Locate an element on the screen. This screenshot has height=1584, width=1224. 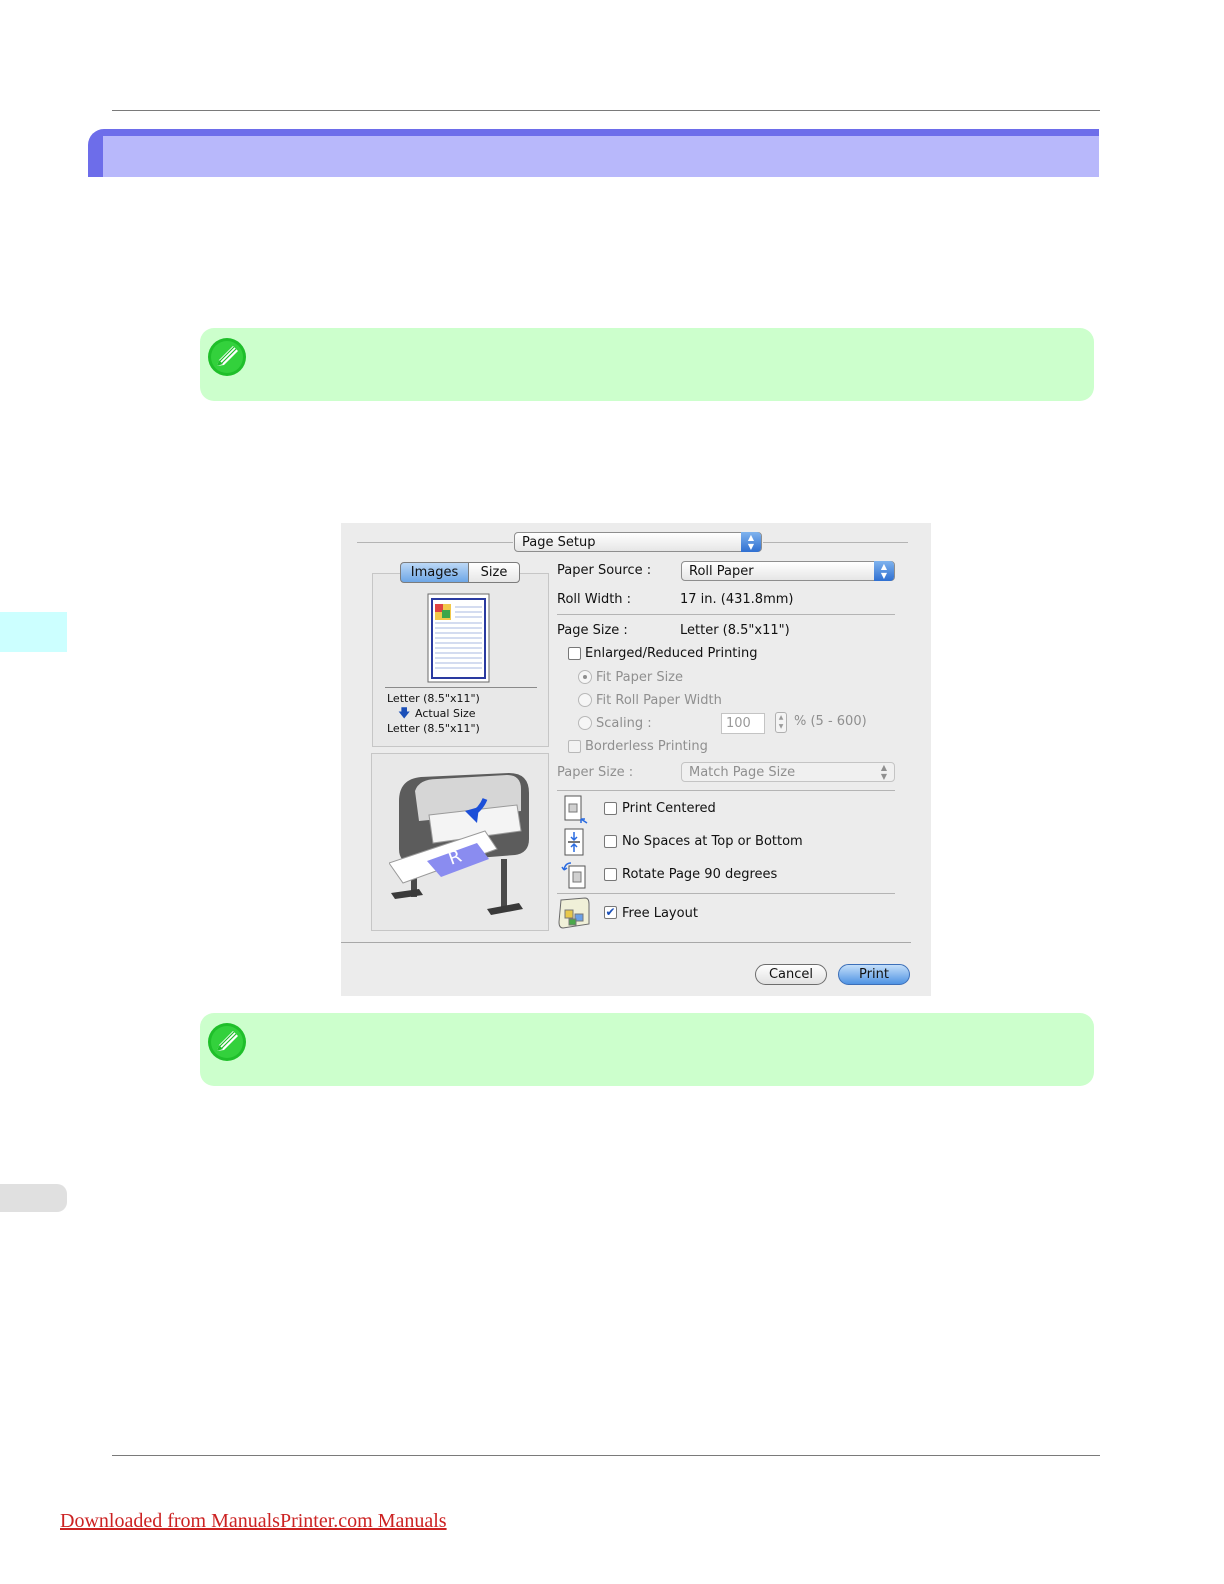
borderless-checkbox is located at coordinates (574, 746).